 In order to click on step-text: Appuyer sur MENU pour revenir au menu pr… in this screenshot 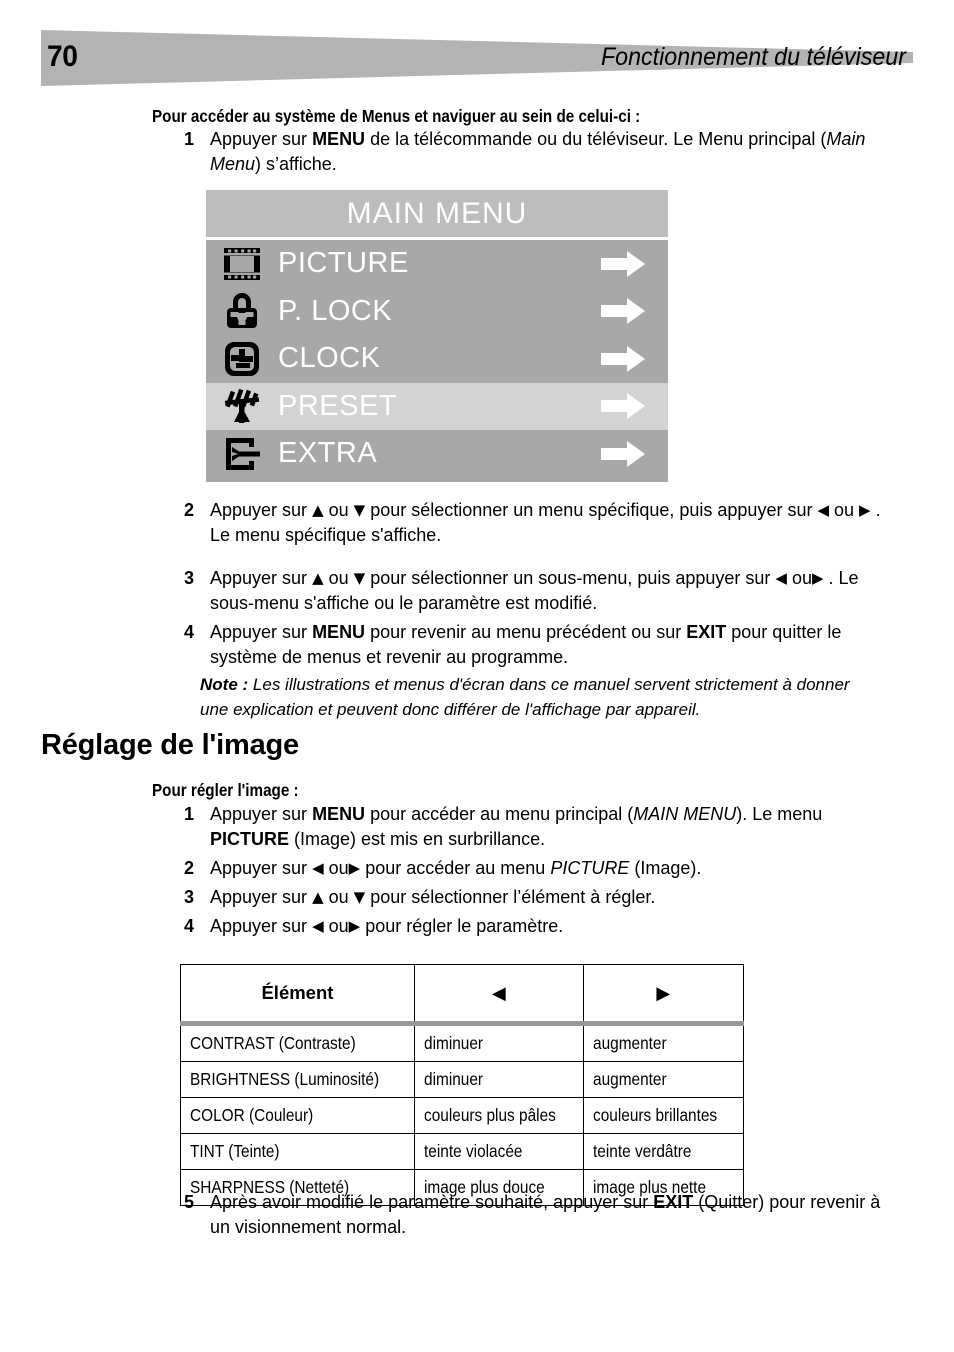, I will do `click(526, 644)`.